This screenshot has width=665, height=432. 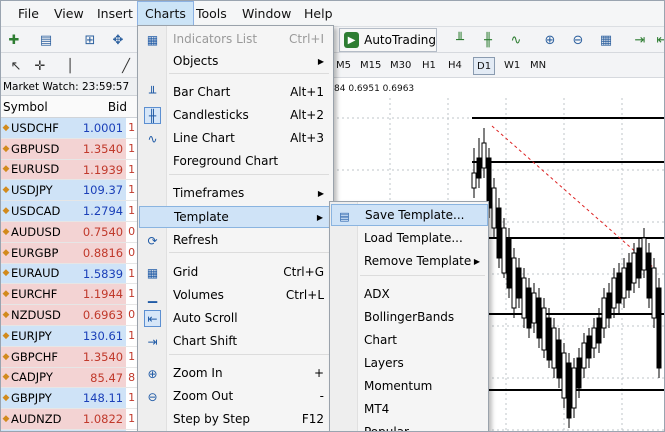 What do you see at coordinates (538, 66) in the screenshot?
I see `timeframe-mn: MN` at bounding box center [538, 66].